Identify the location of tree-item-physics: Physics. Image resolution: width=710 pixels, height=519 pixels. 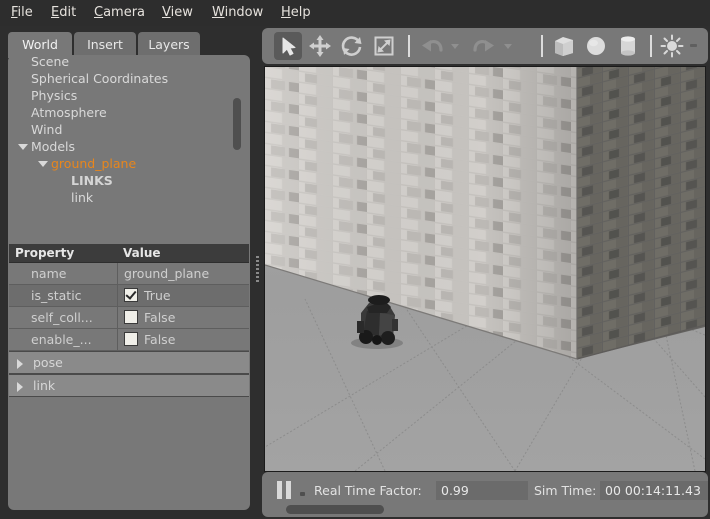
(54, 95).